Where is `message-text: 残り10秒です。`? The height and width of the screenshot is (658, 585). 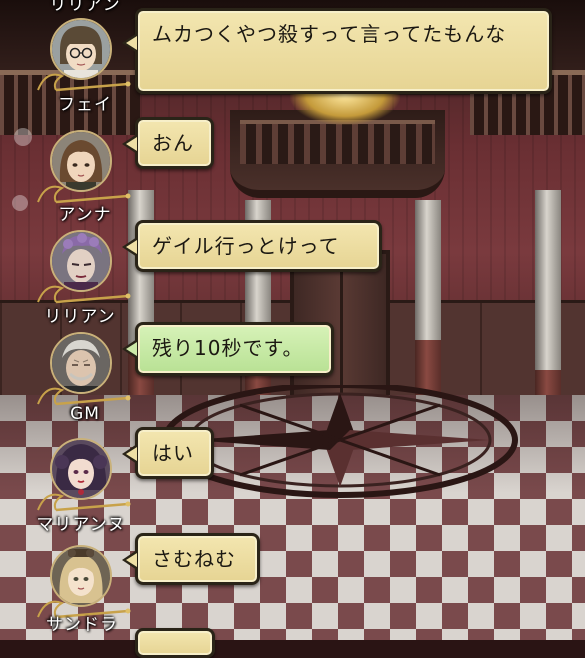
message-text: 残り10秒です。 is located at coordinates (228, 348).